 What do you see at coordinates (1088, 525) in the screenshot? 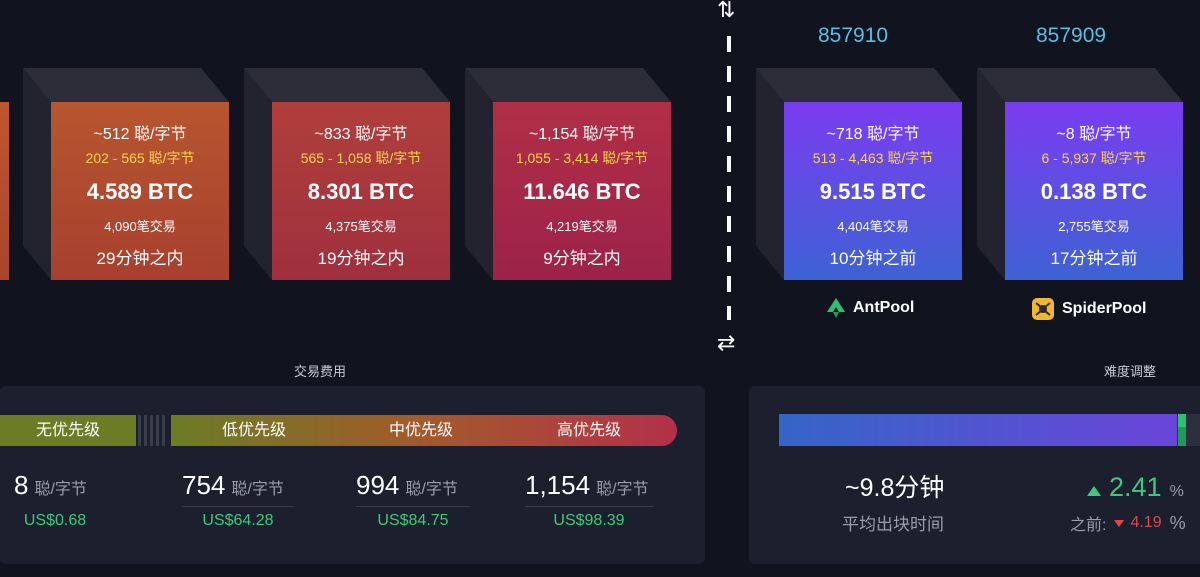
I see `previous-label: 之前:` at bounding box center [1088, 525].